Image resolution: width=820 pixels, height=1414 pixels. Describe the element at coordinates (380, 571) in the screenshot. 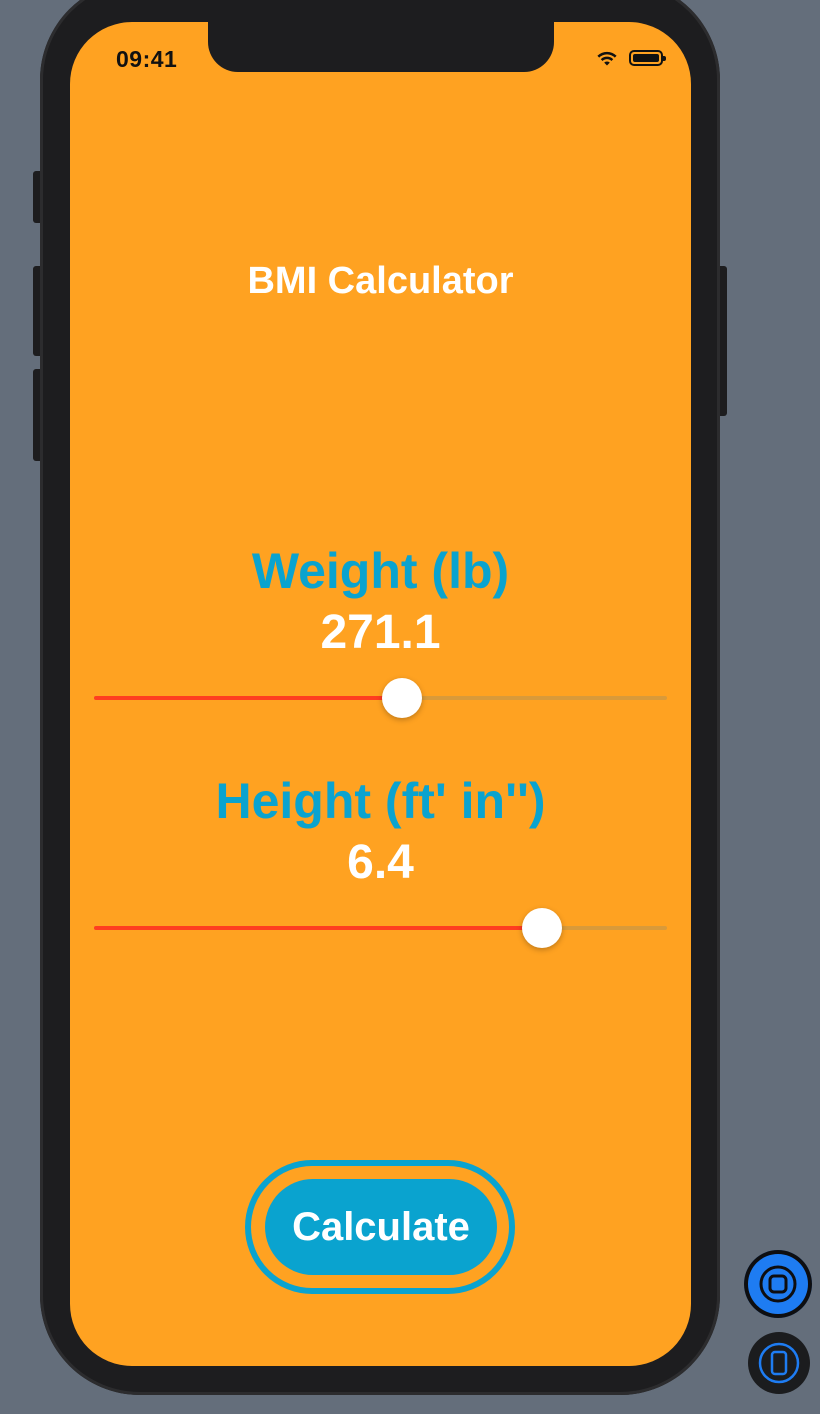

I see `weight-label: Weight (lb)` at that location.